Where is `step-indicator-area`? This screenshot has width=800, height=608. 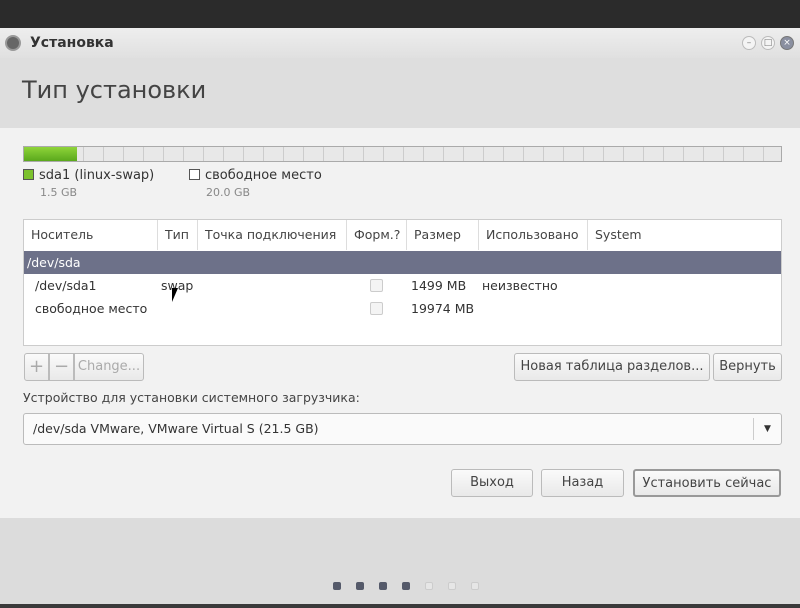
step-indicator-area is located at coordinates (400, 561).